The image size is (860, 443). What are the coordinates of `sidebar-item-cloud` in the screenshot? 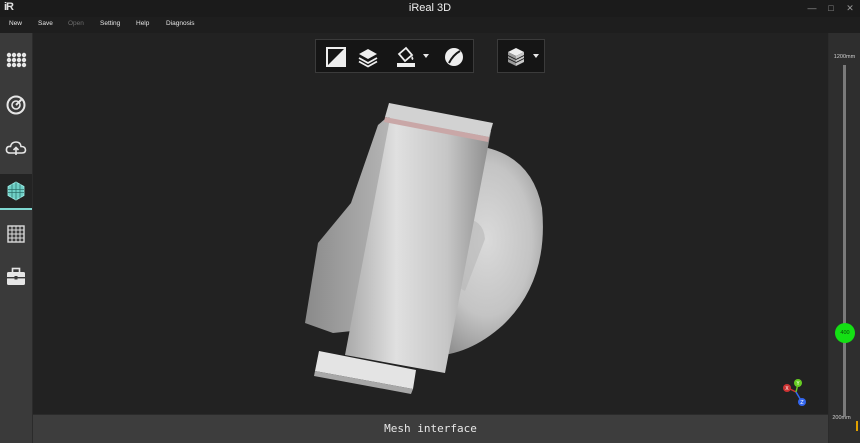 It's located at (16, 148).